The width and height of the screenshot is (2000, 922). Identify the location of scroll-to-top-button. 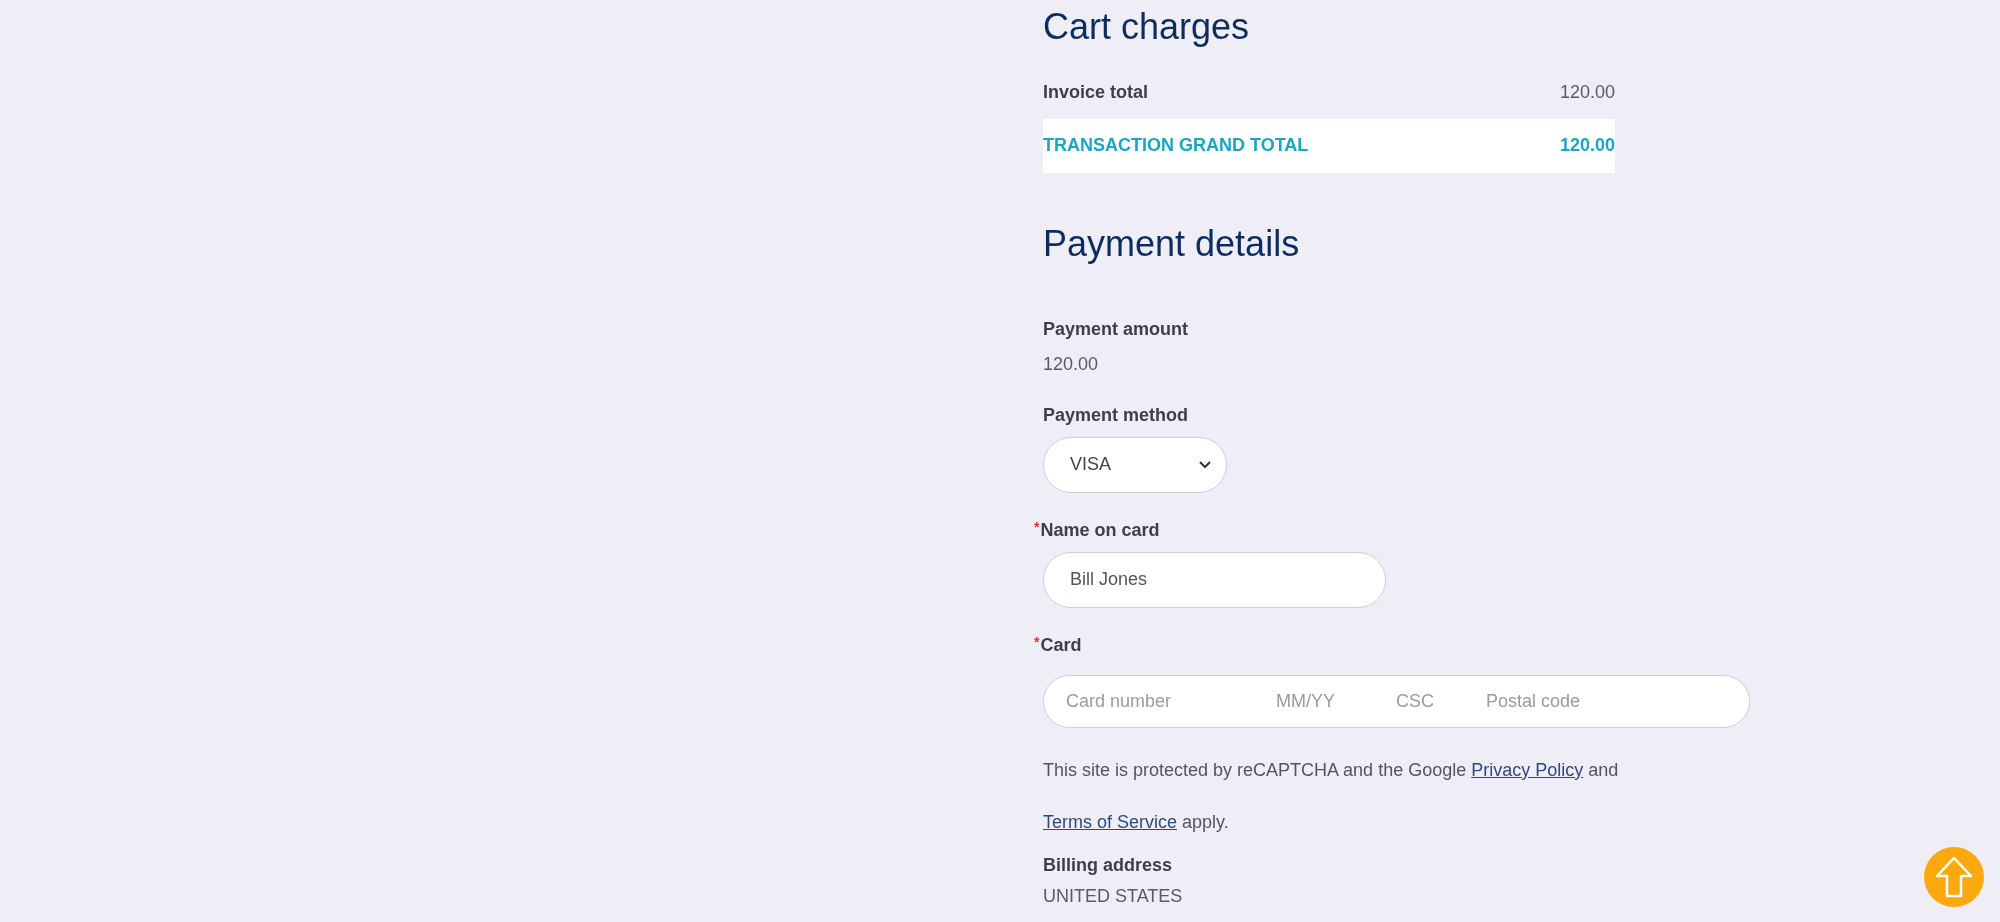
(1954, 877).